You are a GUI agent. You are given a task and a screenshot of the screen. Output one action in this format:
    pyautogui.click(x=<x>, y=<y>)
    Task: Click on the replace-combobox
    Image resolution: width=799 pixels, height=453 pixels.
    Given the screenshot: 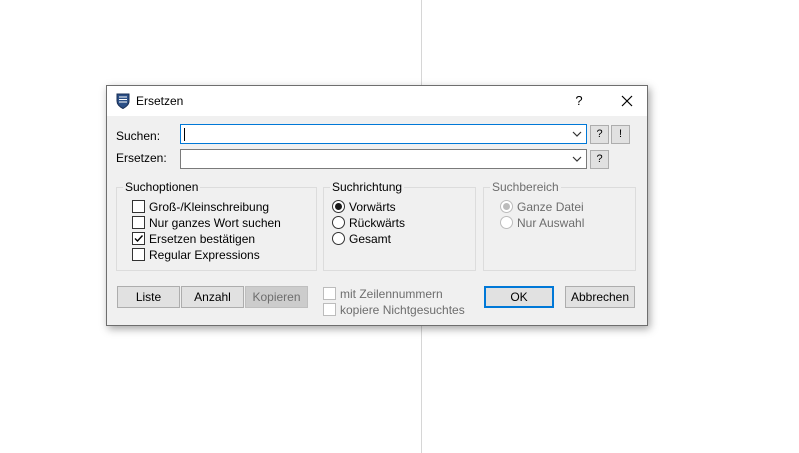 What is the action you would take?
    pyautogui.click(x=383, y=159)
    